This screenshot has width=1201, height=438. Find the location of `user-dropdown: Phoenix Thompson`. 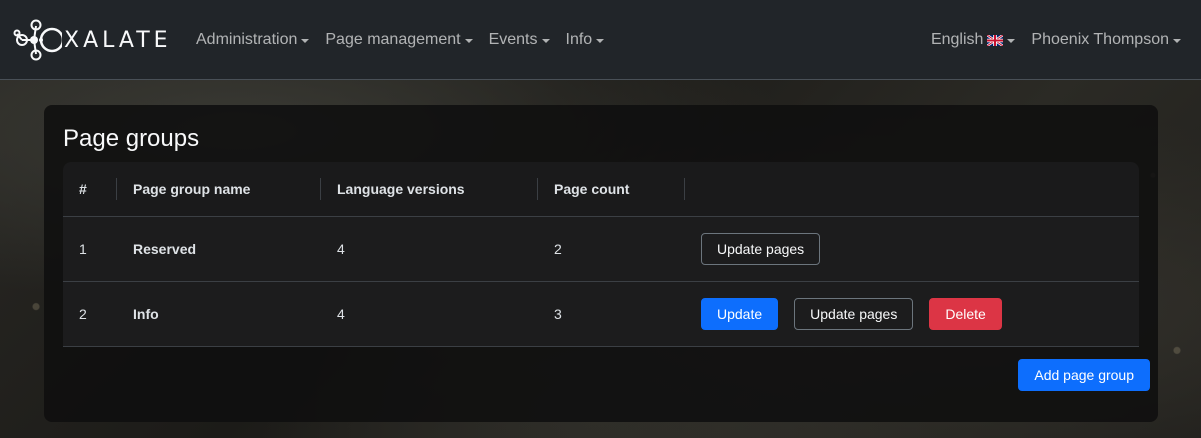

user-dropdown: Phoenix Thompson is located at coordinates (1106, 40).